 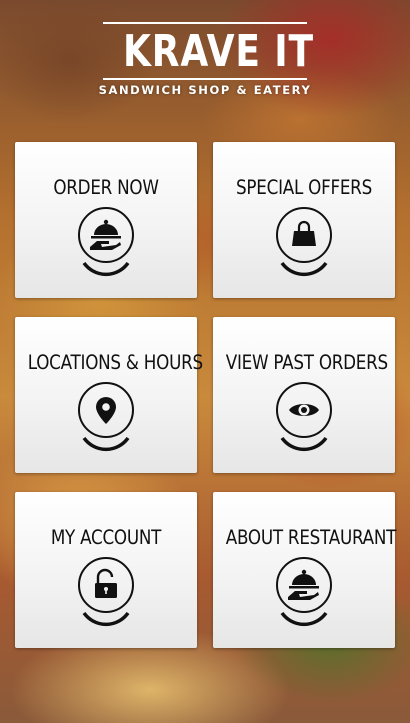 What do you see at coordinates (106, 418) in the screenshot?
I see `map-pin-icon` at bounding box center [106, 418].